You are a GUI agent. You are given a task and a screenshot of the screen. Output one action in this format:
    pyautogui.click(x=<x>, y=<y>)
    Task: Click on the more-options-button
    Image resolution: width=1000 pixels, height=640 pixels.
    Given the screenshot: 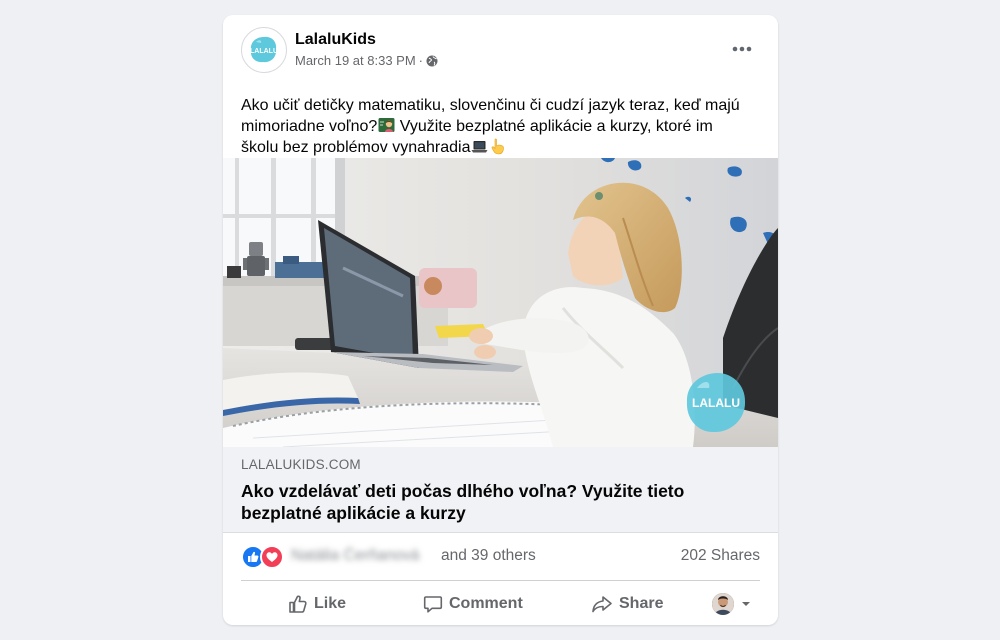 What is the action you would take?
    pyautogui.click(x=742, y=49)
    